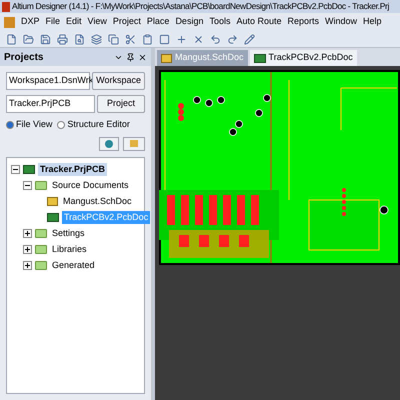 The image size is (400, 400). What do you see at coordinates (341, 22) in the screenshot?
I see `menu-item: Window` at bounding box center [341, 22].